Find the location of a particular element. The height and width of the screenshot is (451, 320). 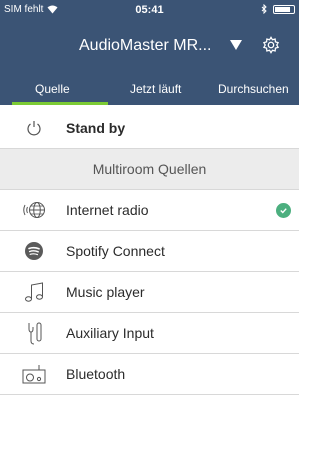

battery-icon is located at coordinates (284, 9).